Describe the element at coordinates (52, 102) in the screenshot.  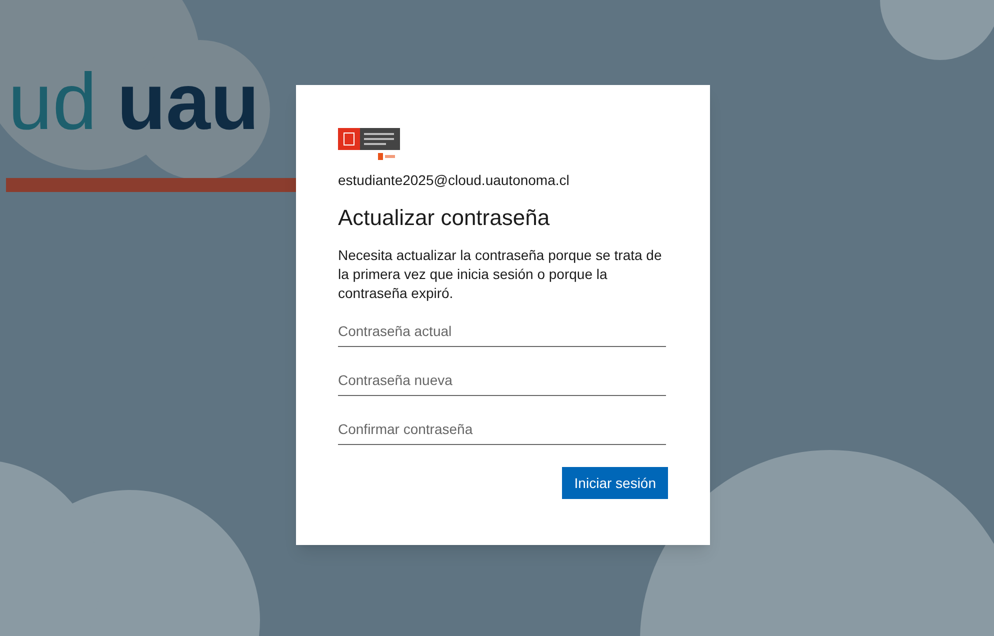
I see `brand-text: ud` at that location.